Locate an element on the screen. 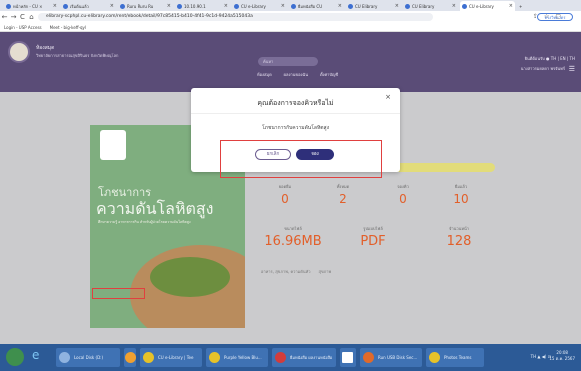  taskbar-label: Photos Teams is located at coordinates (458, 357).